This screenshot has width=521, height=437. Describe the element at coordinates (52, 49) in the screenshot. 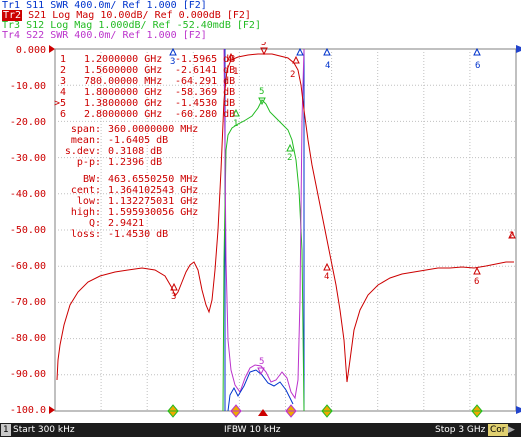

I see `ref-level-arrow-top` at that location.